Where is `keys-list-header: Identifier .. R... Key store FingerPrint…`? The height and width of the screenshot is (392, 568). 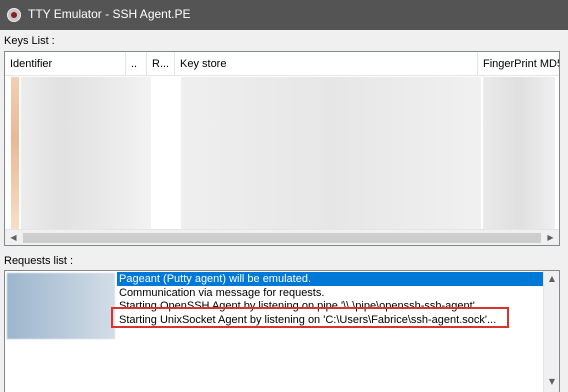
keys-list-header: Identifier .. R... Key store FingerPrint… is located at coordinates (282, 64).